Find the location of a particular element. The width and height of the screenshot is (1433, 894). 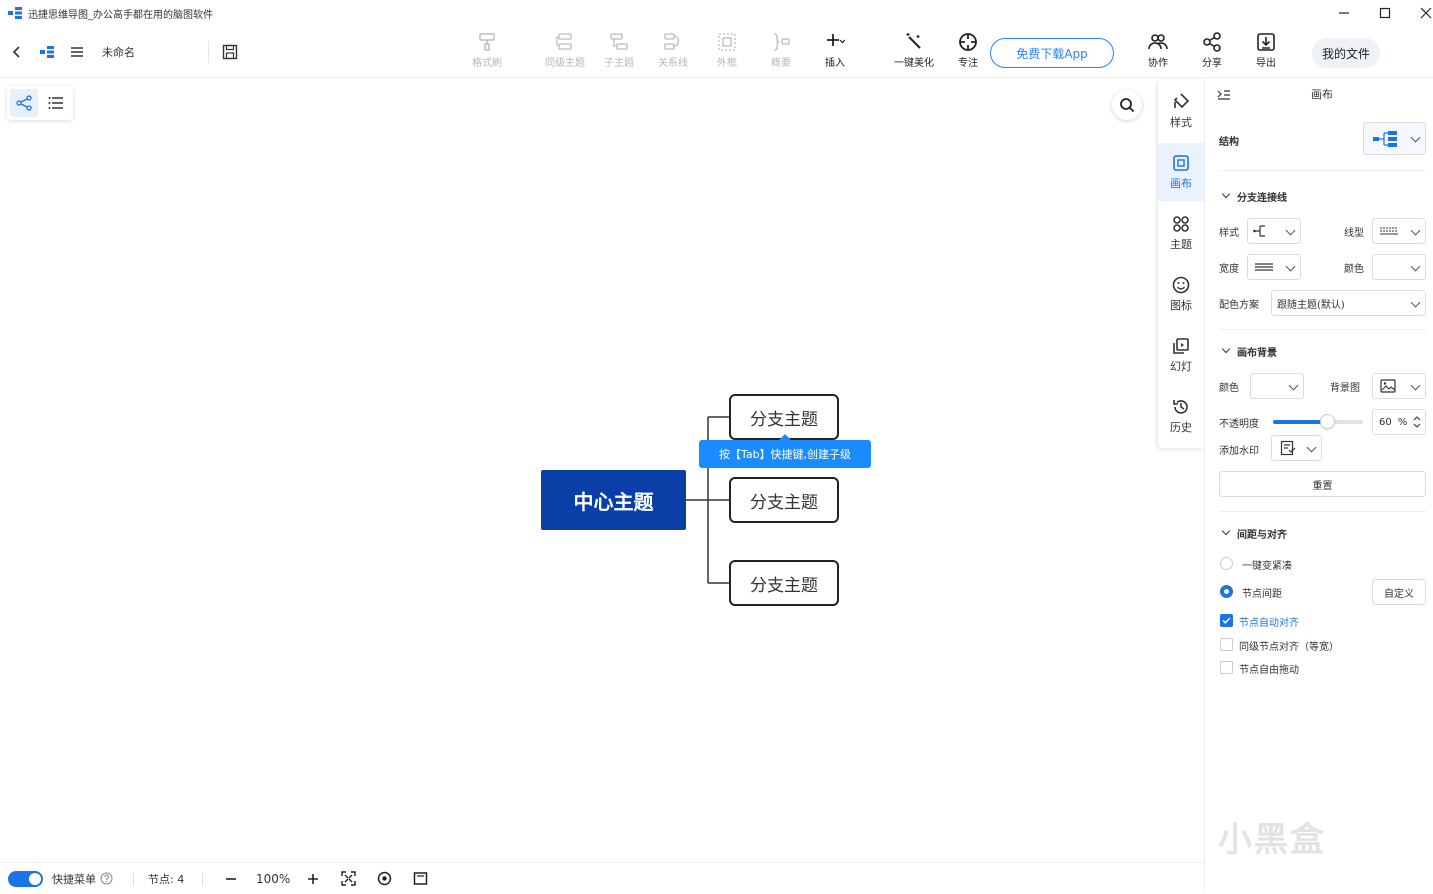

opacity-slider-track is located at coordinates (1318, 422).